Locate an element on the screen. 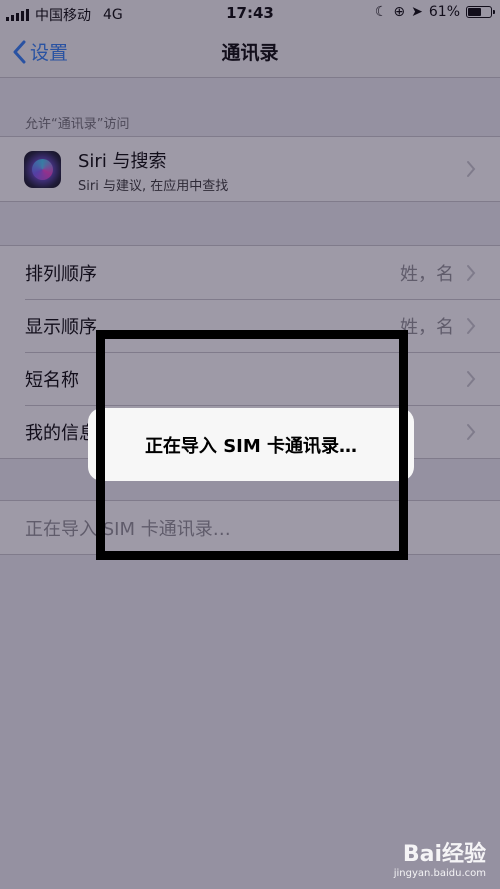 This screenshot has width=500, height=889. watermark-url: jingyan.baidu.com is located at coordinates (439, 873).